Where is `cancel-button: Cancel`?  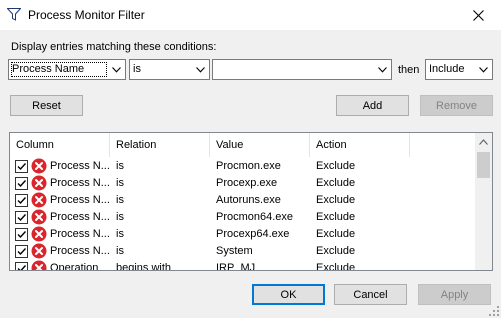 cancel-button: Cancel is located at coordinates (370, 294).